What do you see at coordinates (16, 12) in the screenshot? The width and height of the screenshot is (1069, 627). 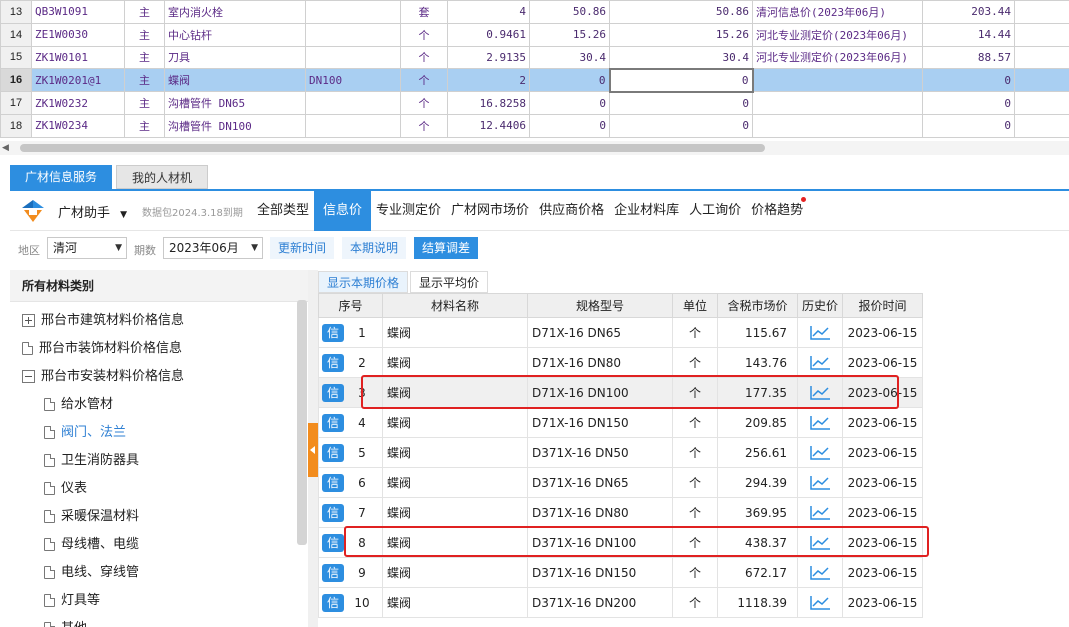 I see `row-number: 13` at bounding box center [16, 12].